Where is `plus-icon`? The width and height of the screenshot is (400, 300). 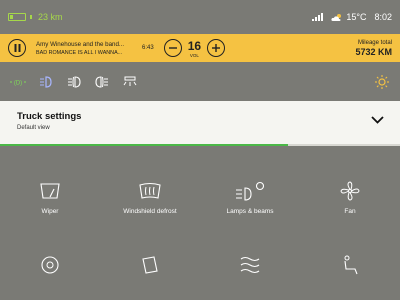
plus-icon is located at coordinates (216, 48).